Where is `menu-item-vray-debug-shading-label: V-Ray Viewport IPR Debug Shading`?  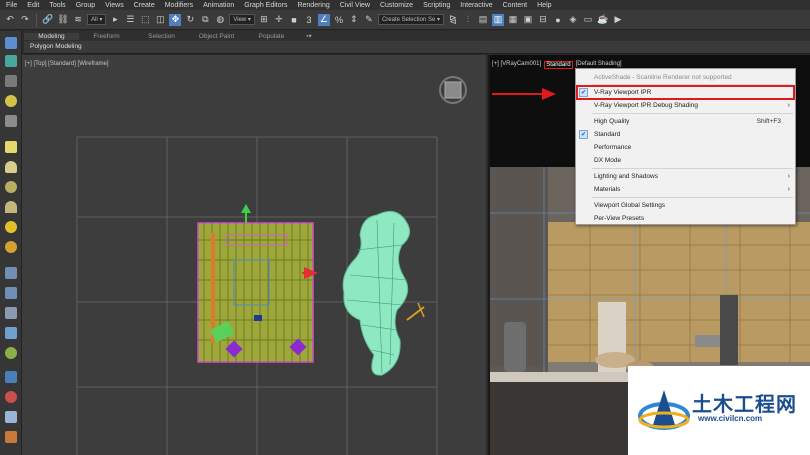 menu-item-vray-debug-shading-label: V-Ray Viewport IPR Debug Shading is located at coordinates (646, 105).